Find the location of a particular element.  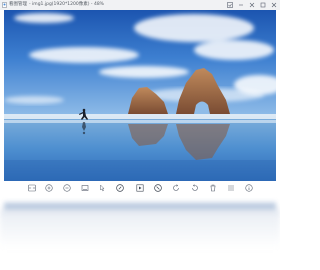

rotate-right-button is located at coordinates (195, 188).